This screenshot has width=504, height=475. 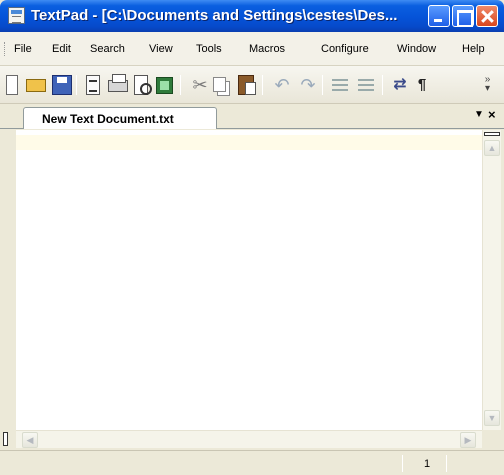 I want to click on editor-left-gutter, so click(x=8, y=280).